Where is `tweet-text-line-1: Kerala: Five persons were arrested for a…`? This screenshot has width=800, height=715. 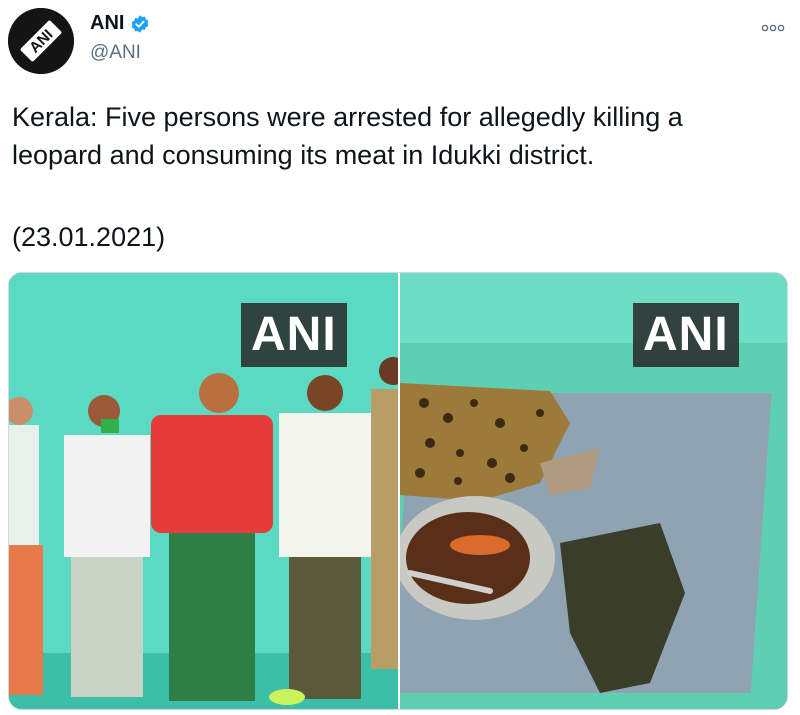 tweet-text-line-1: Kerala: Five persons were arrested for a… is located at coordinates (347, 117).